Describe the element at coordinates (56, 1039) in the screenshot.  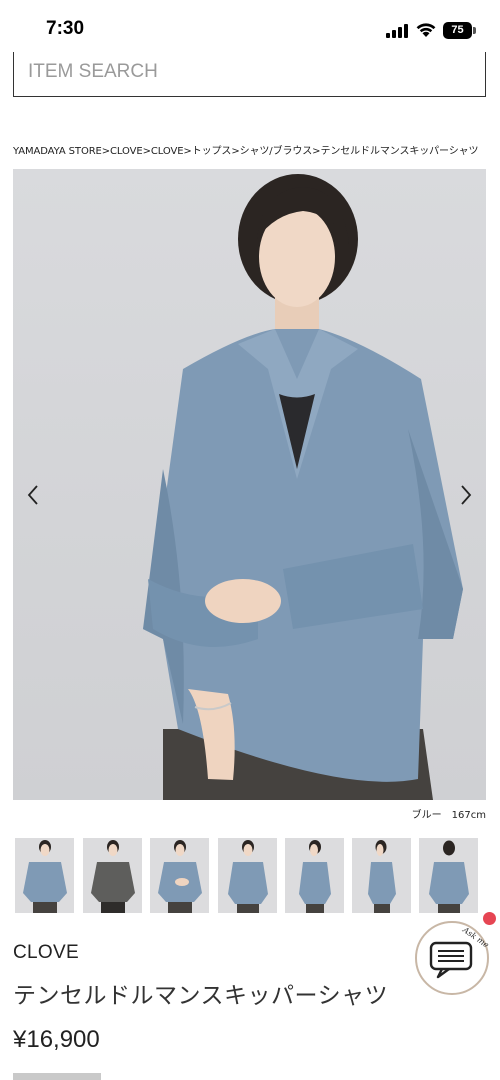
I see `product-price: ¥16,900` at that location.